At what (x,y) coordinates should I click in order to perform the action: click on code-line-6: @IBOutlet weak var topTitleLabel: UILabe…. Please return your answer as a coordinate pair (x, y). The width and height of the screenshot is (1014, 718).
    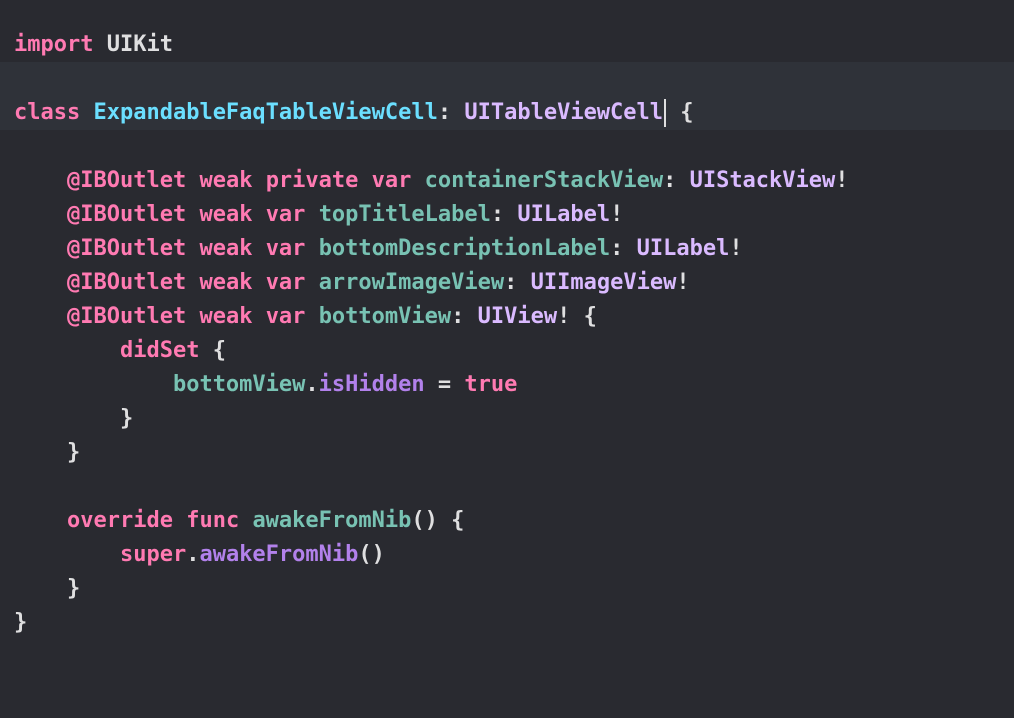
    Looking at the image, I should click on (507, 215).